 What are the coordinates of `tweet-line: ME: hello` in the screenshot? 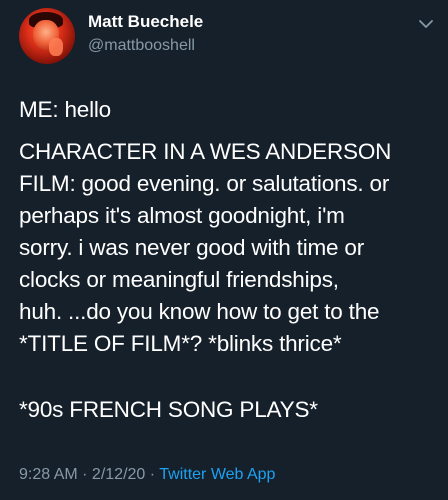 It's located at (65, 109).